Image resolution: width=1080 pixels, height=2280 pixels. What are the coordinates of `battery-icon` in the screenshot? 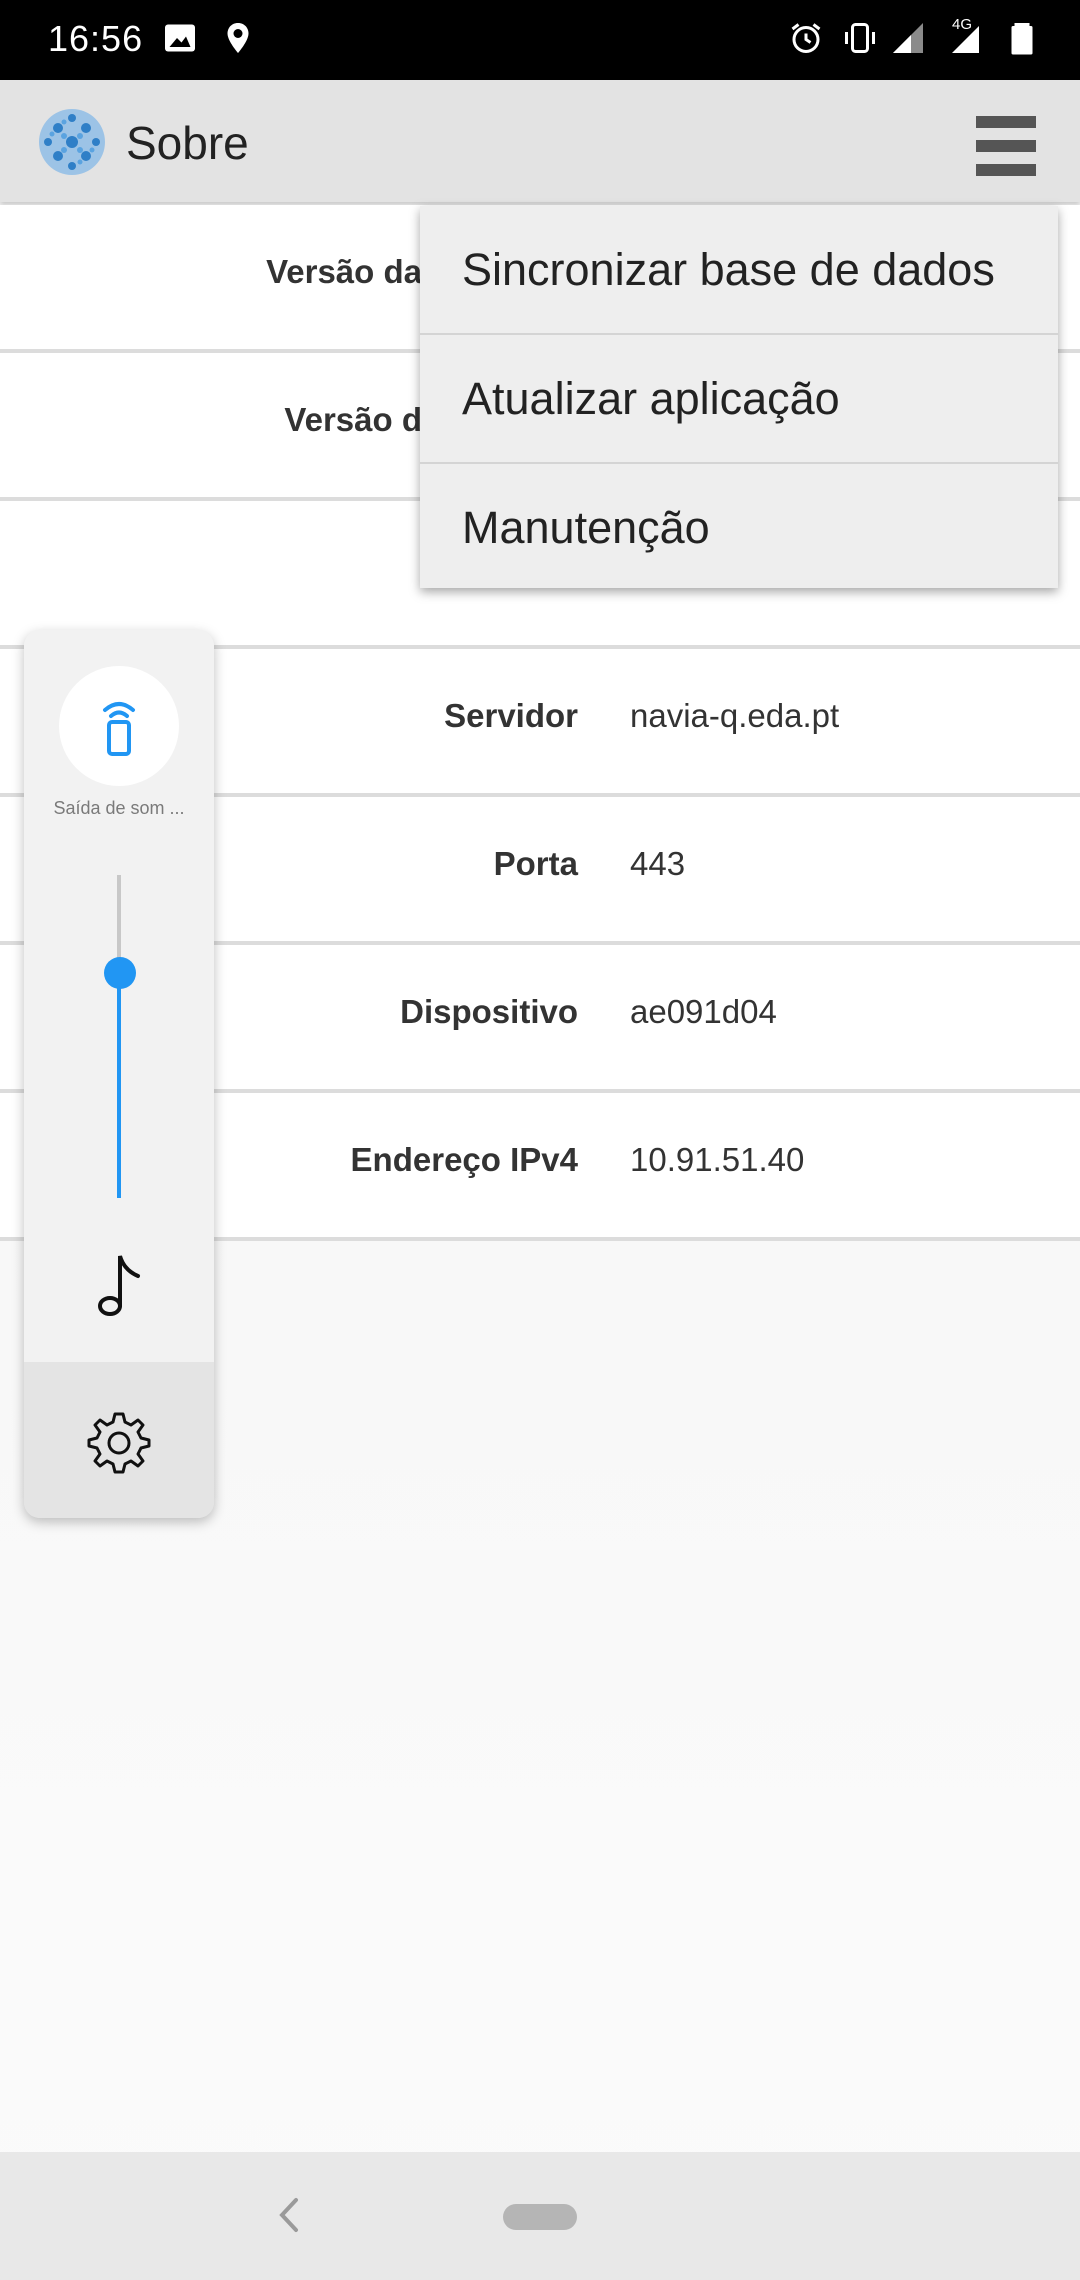 It's located at (1022, 39).